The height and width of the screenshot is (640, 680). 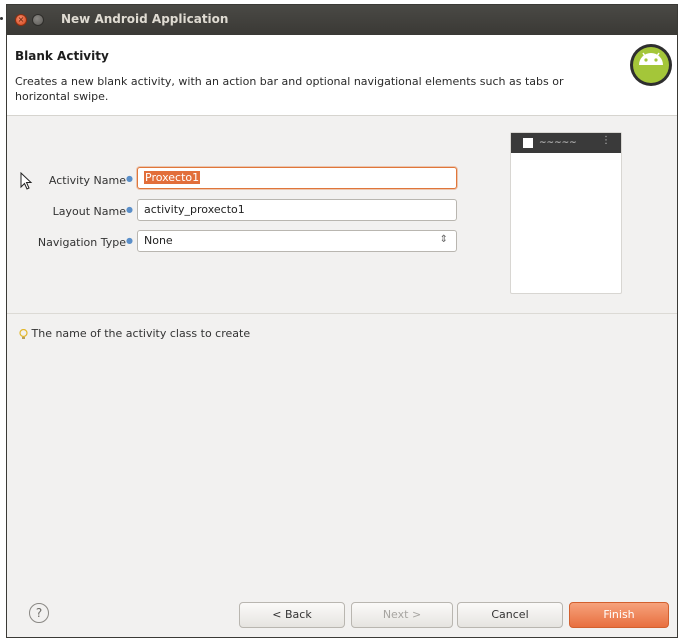 What do you see at coordinates (194, 209) in the screenshot?
I see `layout-name-value: activity_proxecto1` at bounding box center [194, 209].